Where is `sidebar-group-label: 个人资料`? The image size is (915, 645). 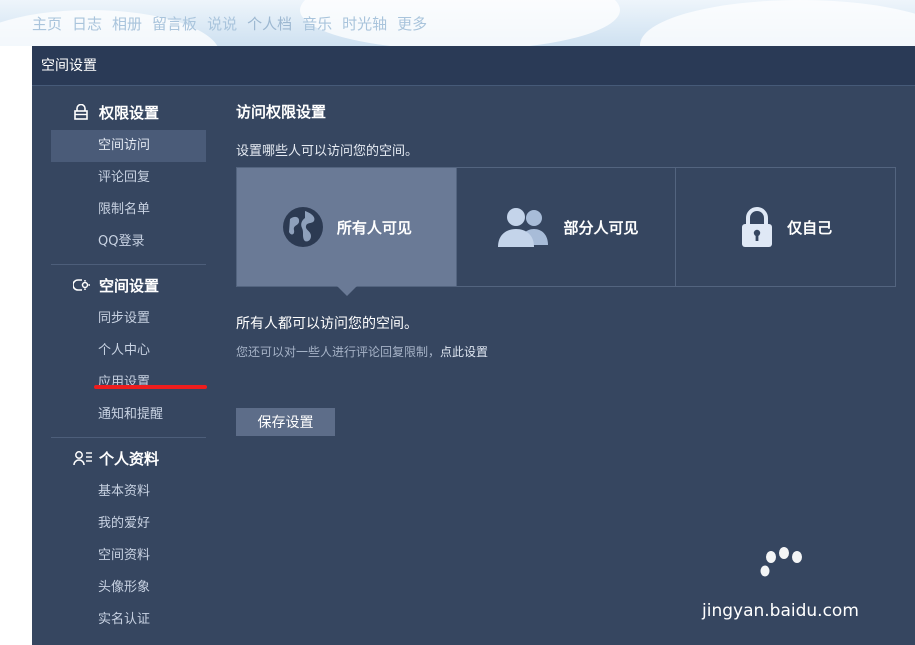
sidebar-group-label: 个人资料 is located at coordinates (129, 458).